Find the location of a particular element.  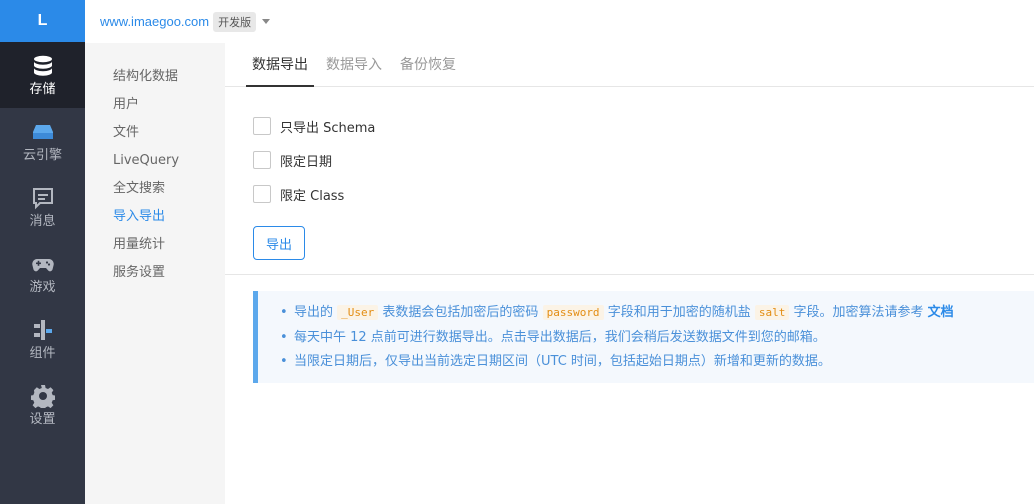

subnav-item-fulltext-search: 全文搜索 is located at coordinates (155, 189).